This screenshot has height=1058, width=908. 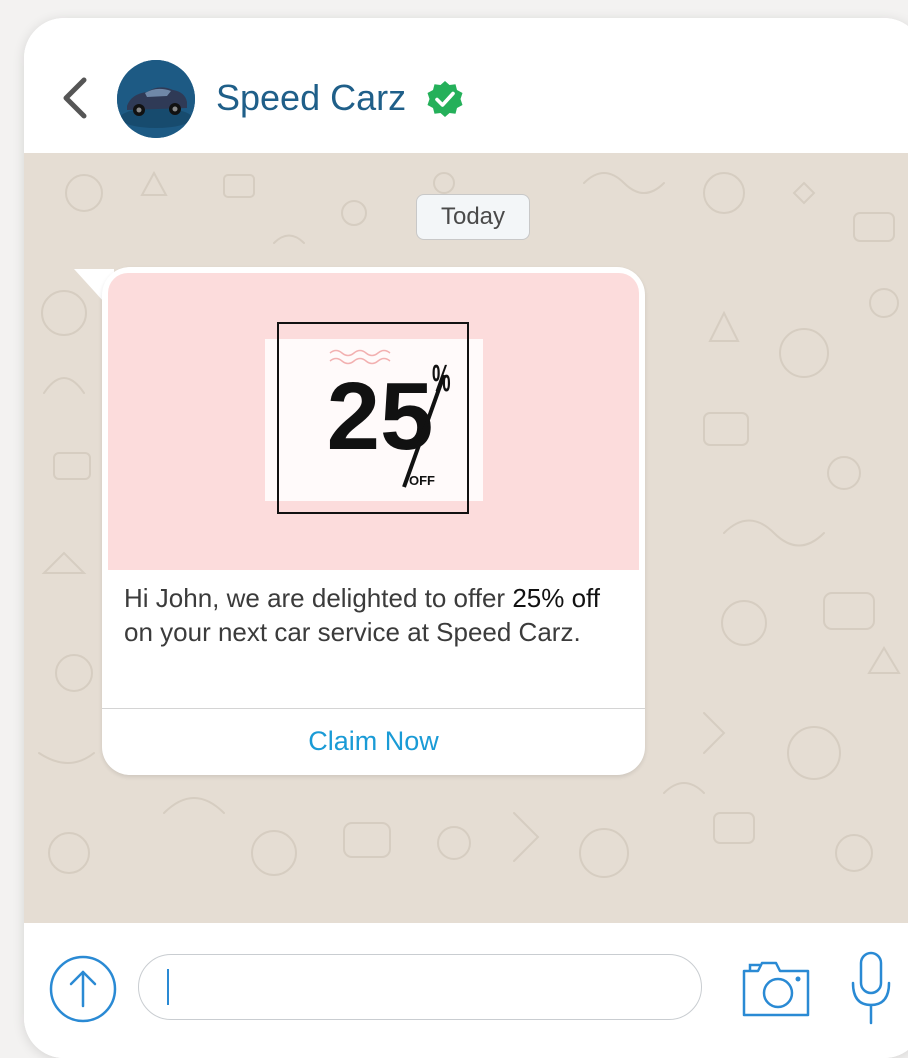 I want to click on date-label: Today, so click(x=473, y=217).